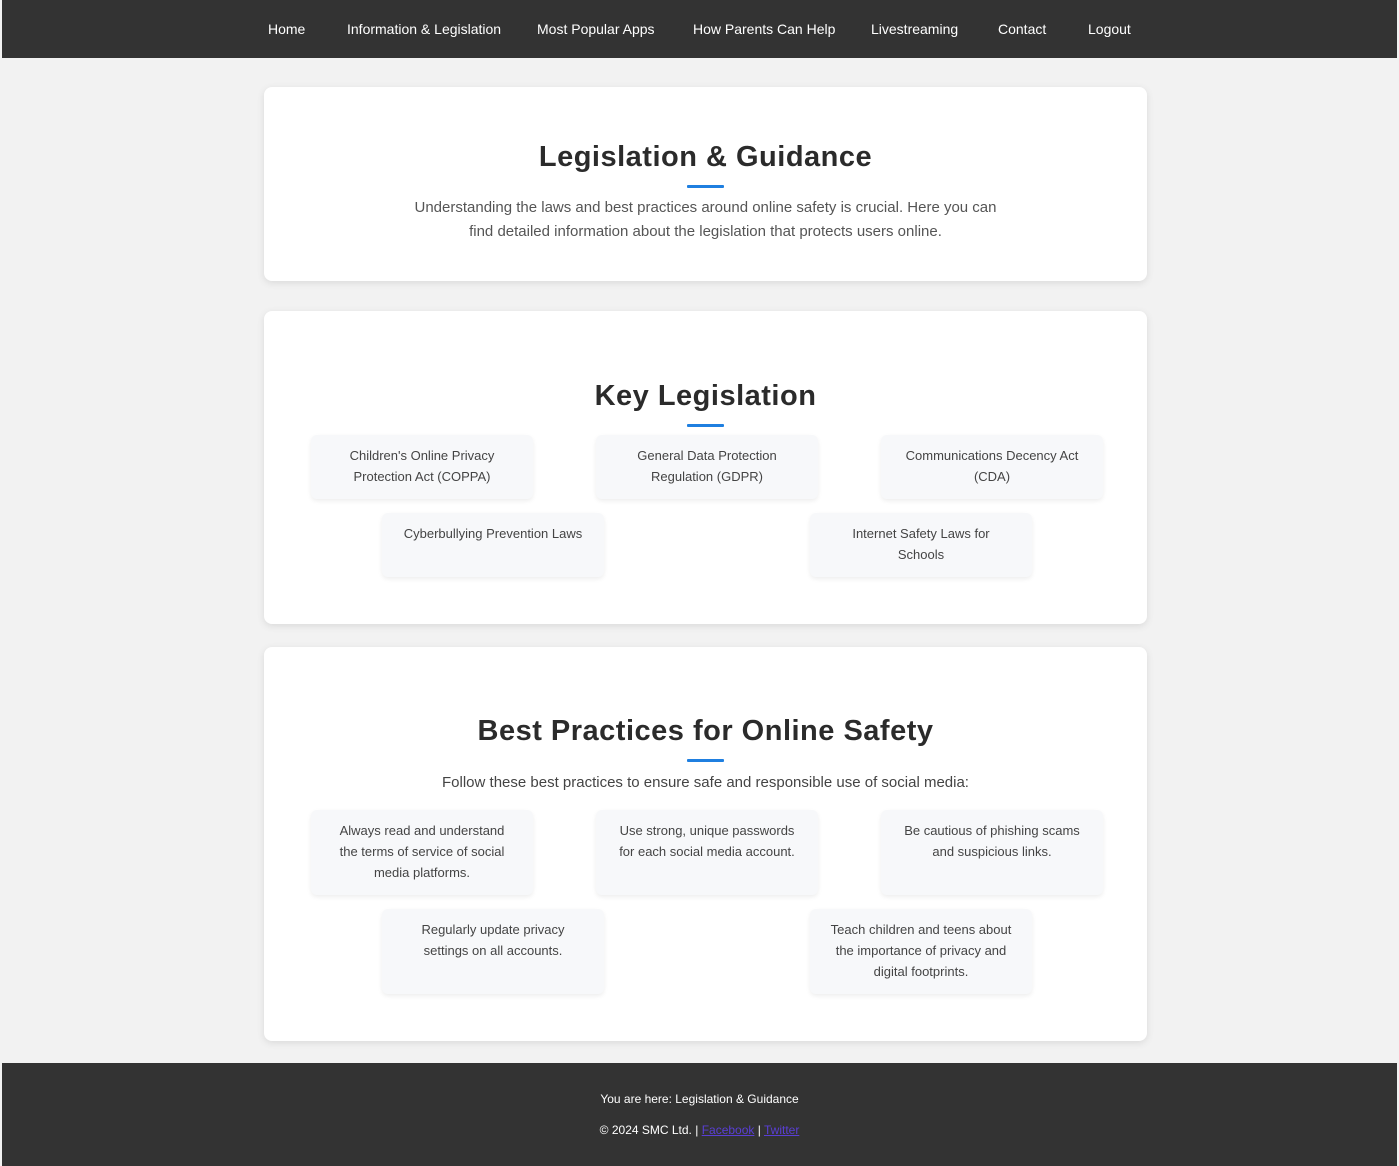 The image size is (1399, 1166). I want to click on footer-twitter-link: Twitter, so click(781, 1130).